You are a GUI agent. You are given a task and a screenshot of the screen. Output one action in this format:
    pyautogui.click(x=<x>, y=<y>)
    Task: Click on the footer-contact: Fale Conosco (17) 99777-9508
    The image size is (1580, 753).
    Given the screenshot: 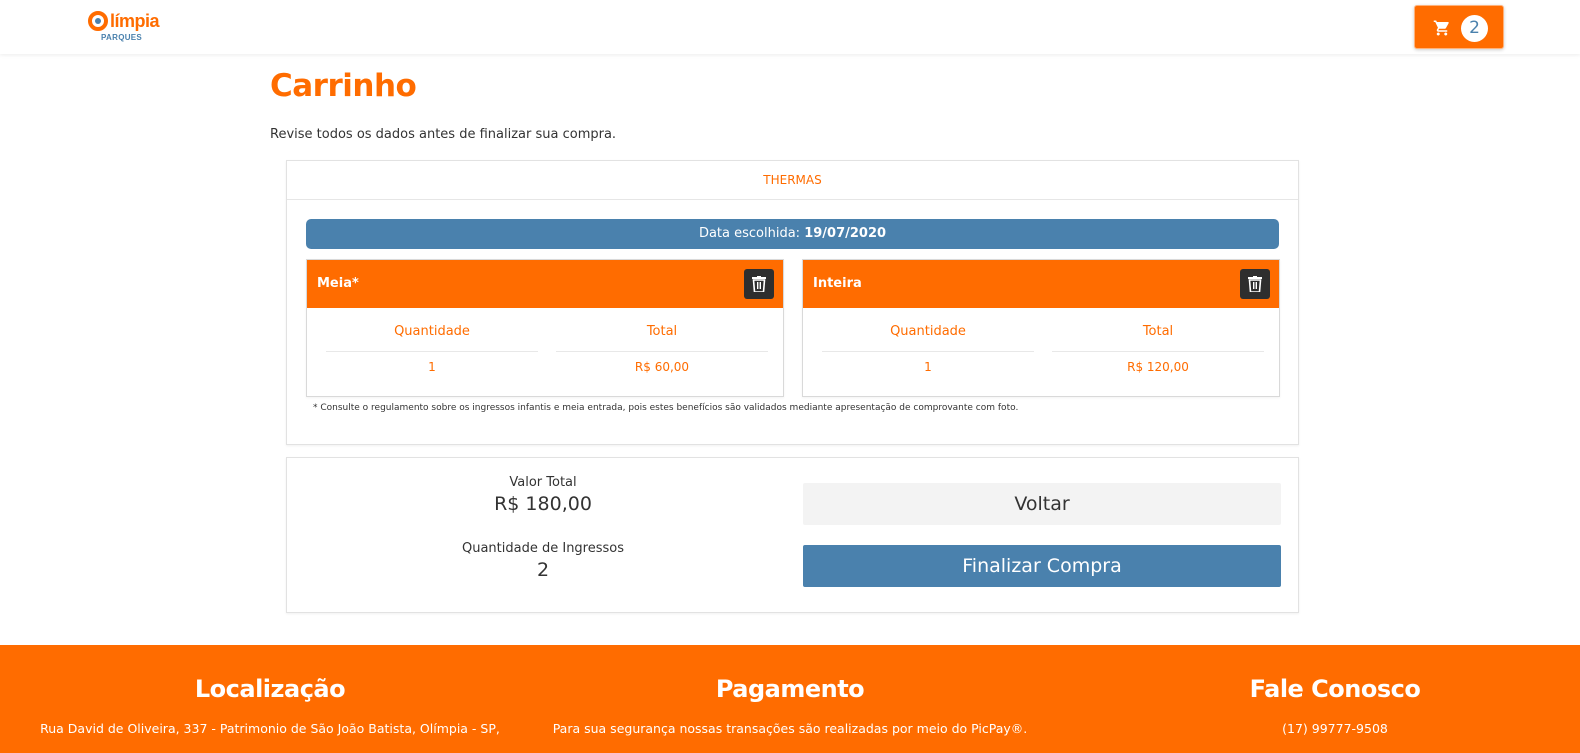 What is the action you would take?
    pyautogui.click(x=1335, y=705)
    